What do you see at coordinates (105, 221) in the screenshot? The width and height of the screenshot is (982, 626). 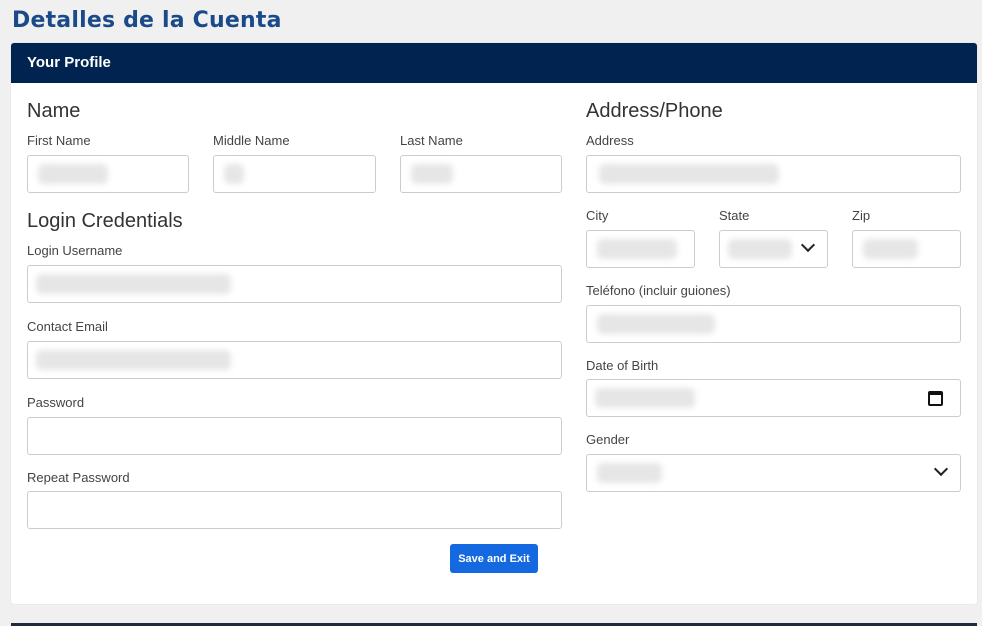 I see `login-section-title: Login Credentials` at bounding box center [105, 221].